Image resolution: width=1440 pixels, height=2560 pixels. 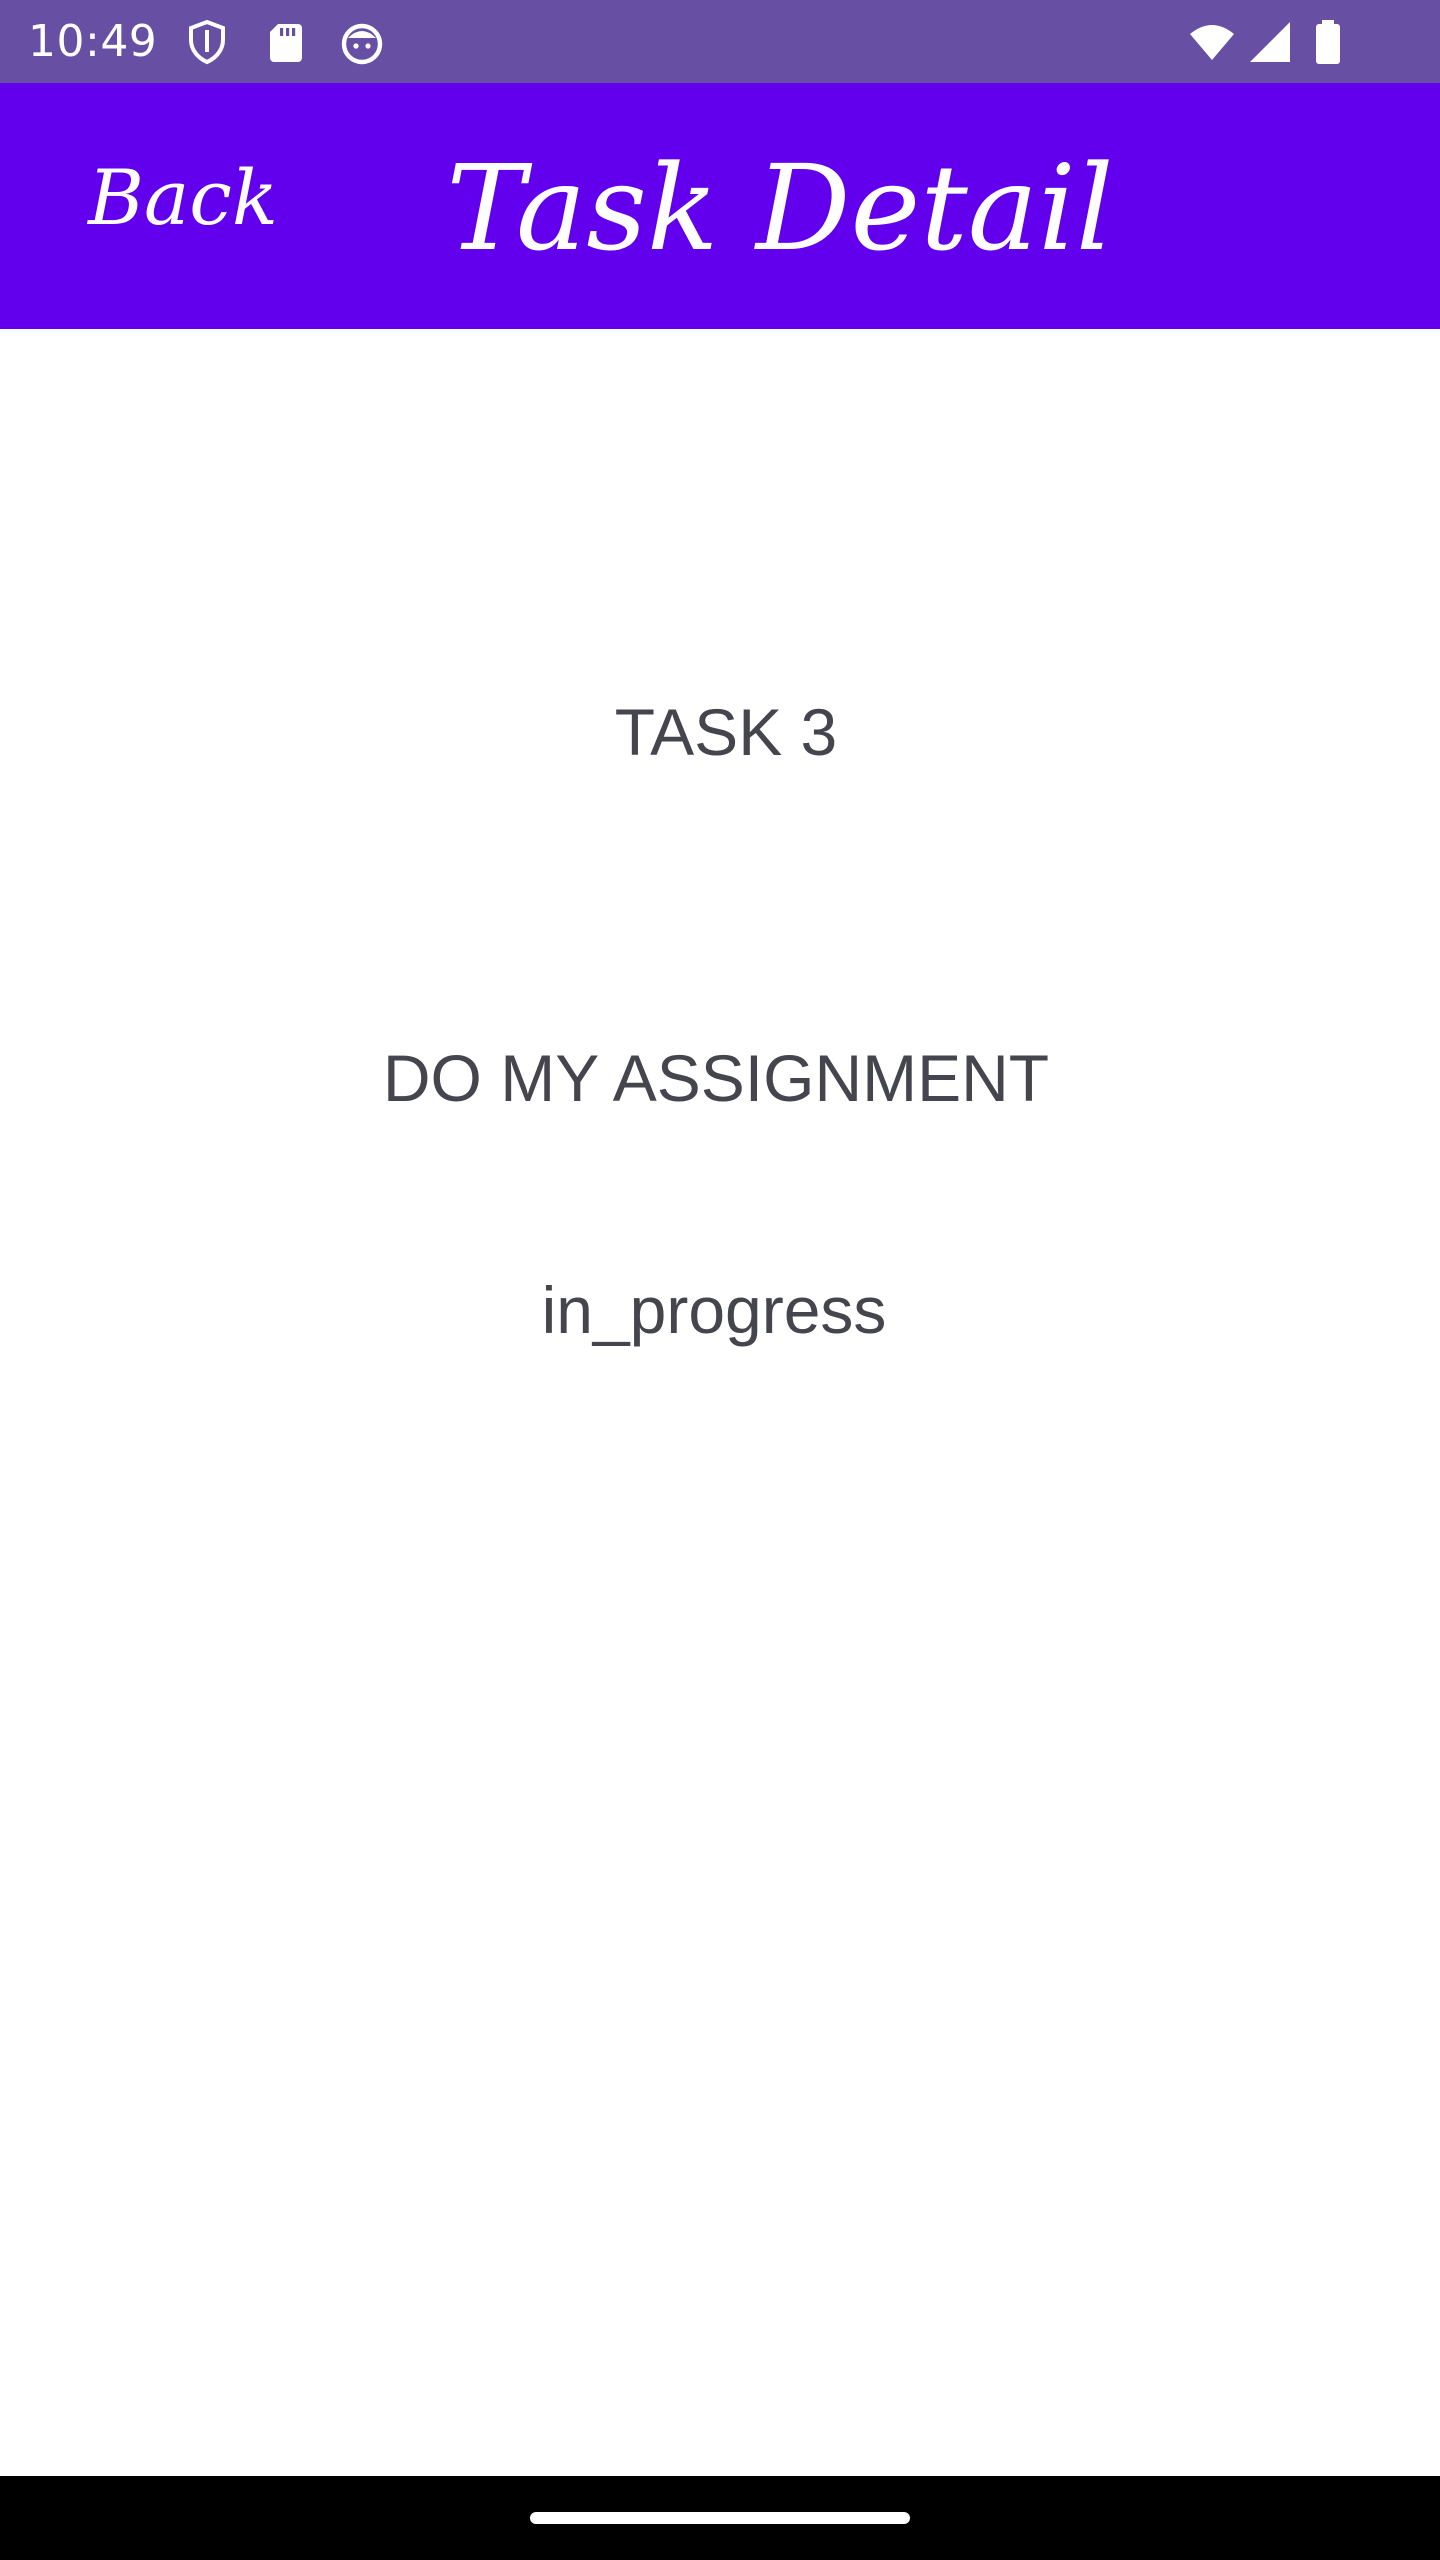 I want to click on wifi-icon, so click(x=1212, y=42).